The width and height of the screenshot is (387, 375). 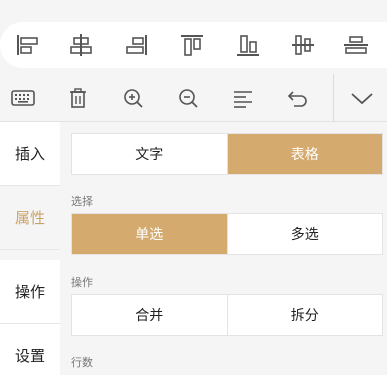 What do you see at coordinates (304, 315) in the screenshot?
I see `split-button: 拆分` at bounding box center [304, 315].